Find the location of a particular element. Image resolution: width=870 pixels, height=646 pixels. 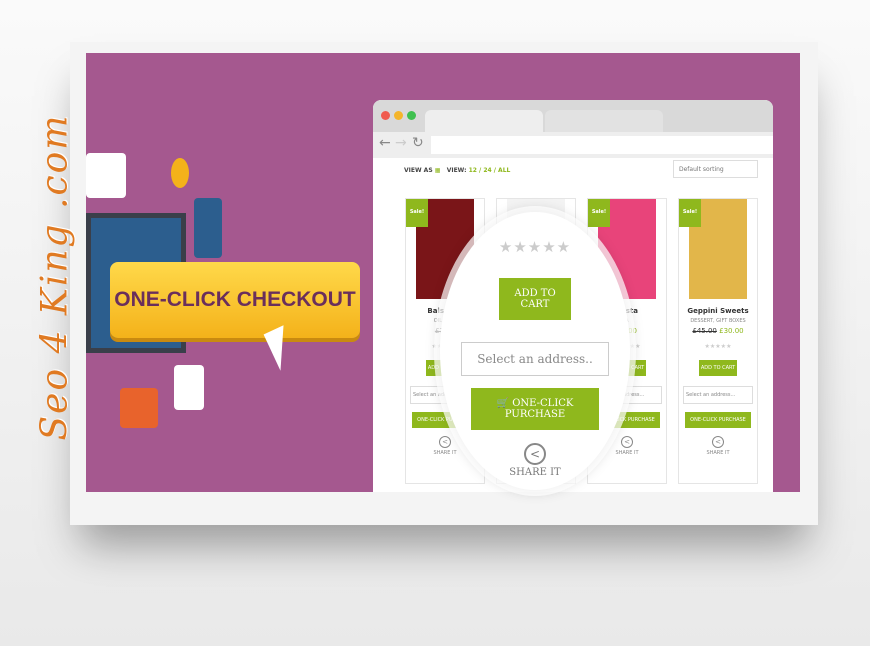

address-select: Select an address.. is located at coordinates (535, 359).